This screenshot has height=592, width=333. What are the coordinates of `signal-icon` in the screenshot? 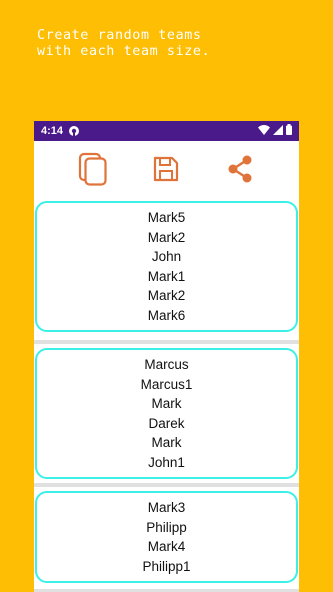 It's located at (278, 131).